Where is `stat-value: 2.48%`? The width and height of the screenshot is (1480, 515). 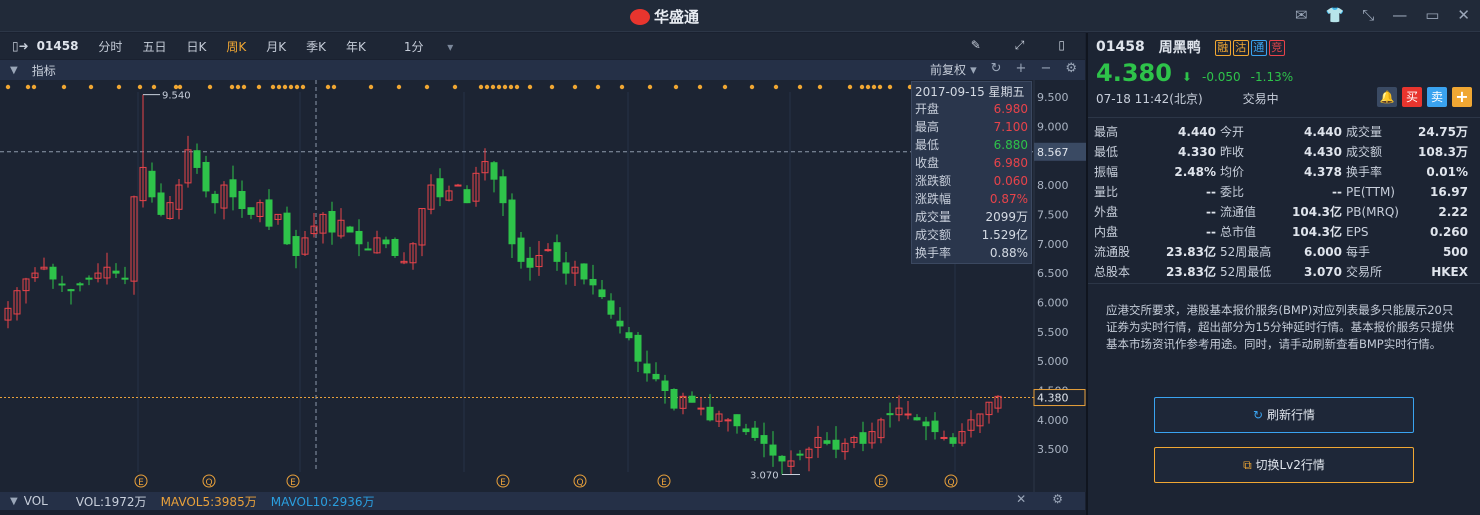 stat-value: 2.48% is located at coordinates (1195, 172).